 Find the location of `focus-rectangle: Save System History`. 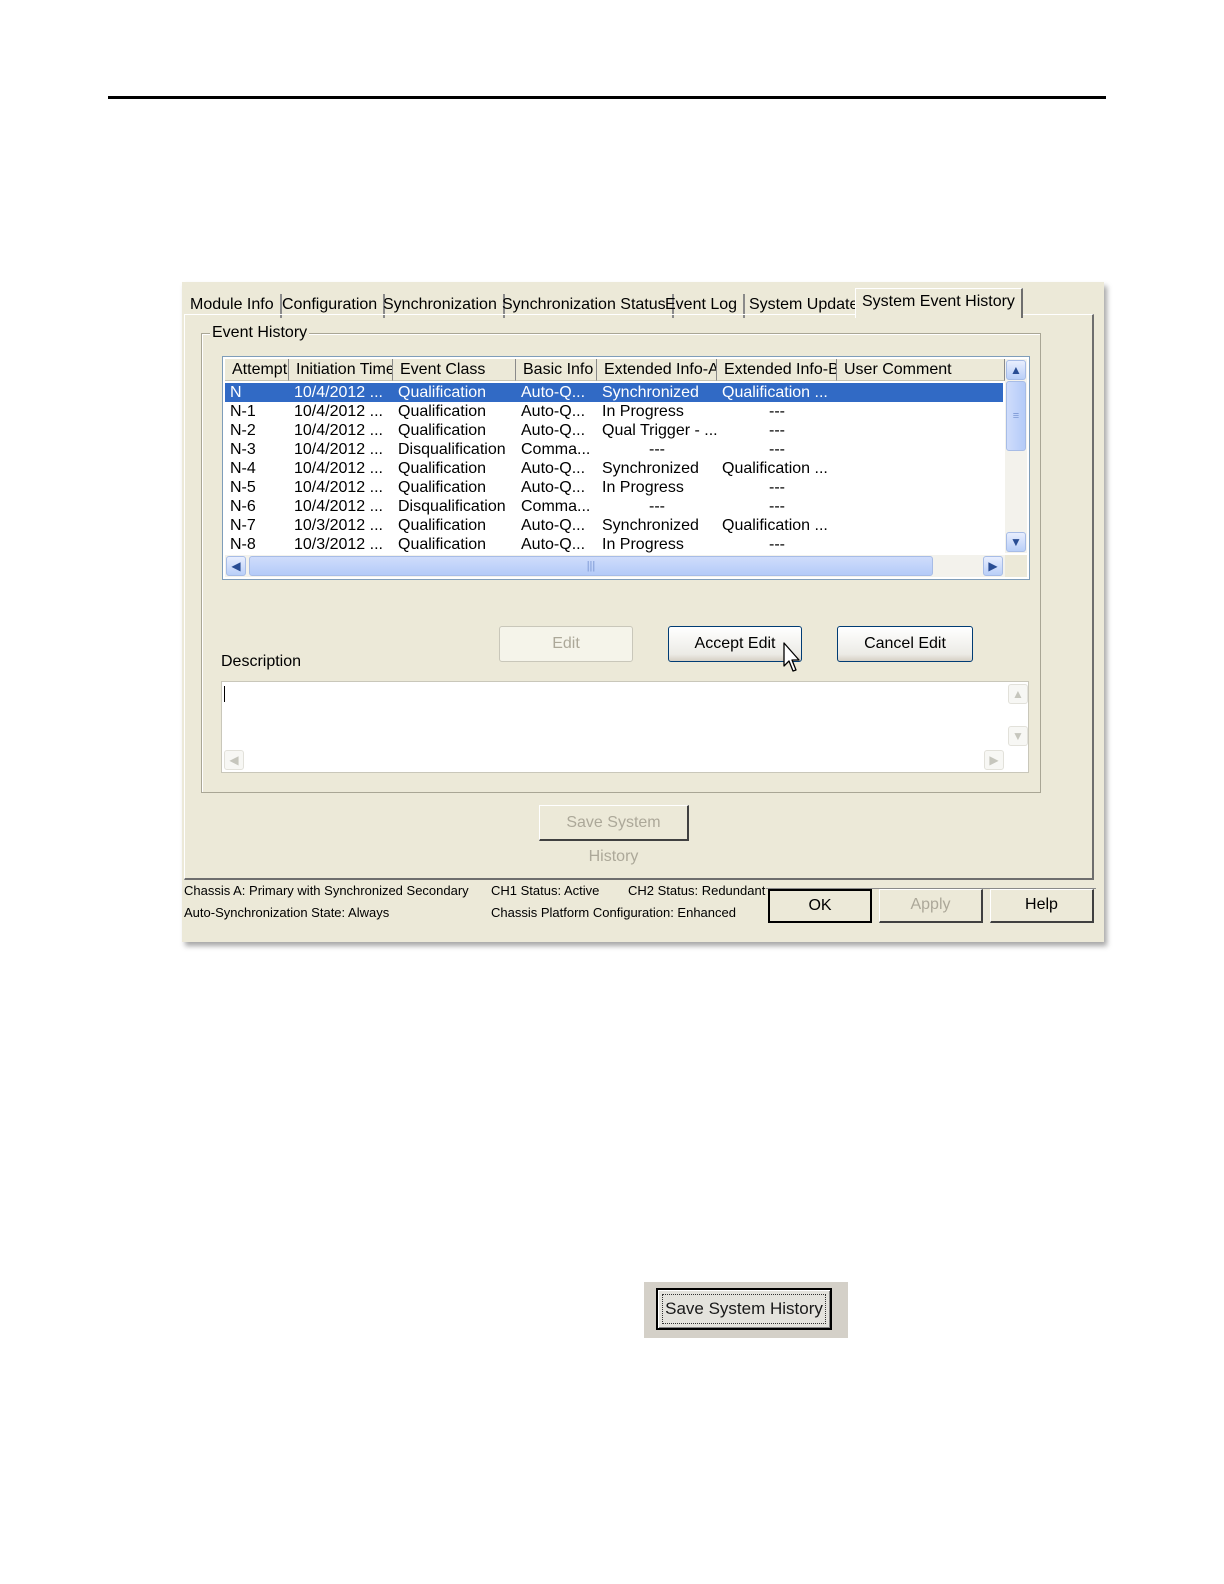

focus-rectangle: Save System History is located at coordinates (744, 1309).